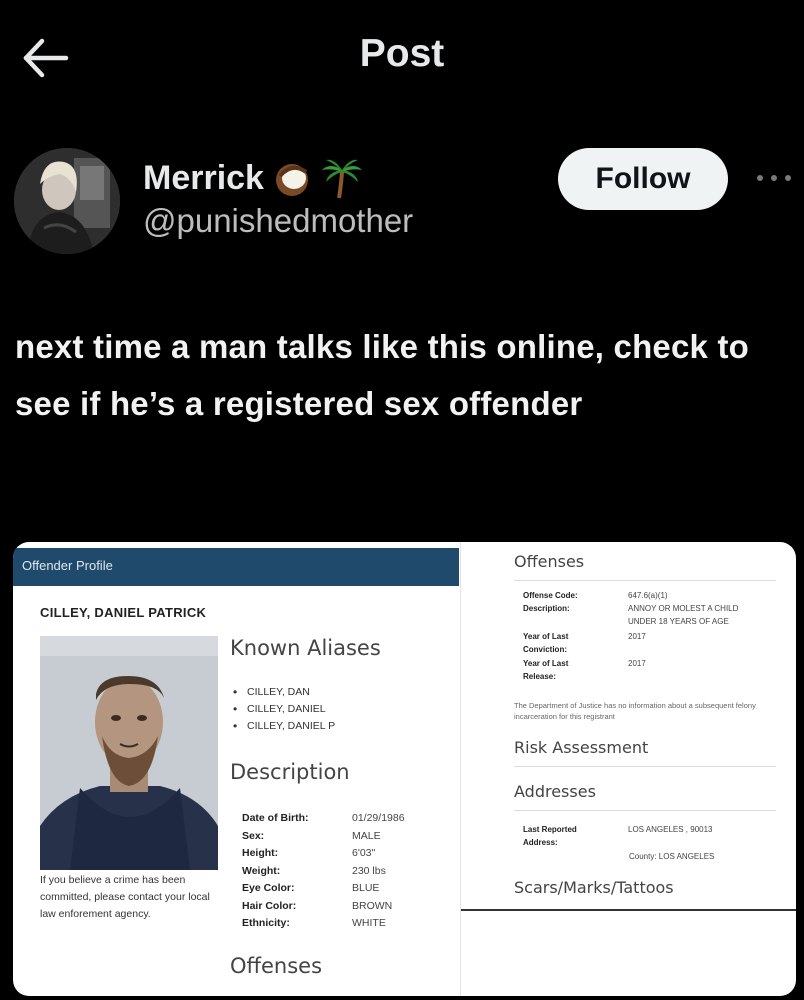 The height and width of the screenshot is (1000, 804). Describe the element at coordinates (678, 621) in the screenshot. I see `offense-description-value: UNDER 18 YEARS OF AGE` at that location.